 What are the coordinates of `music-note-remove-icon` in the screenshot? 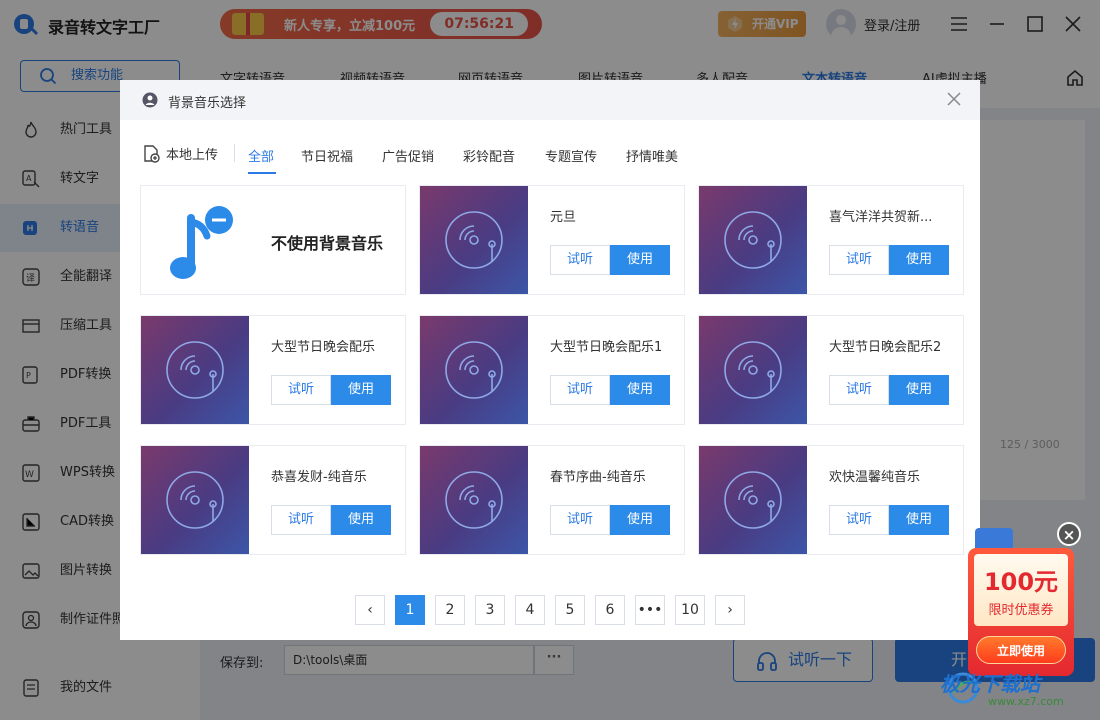 It's located at (201, 242).